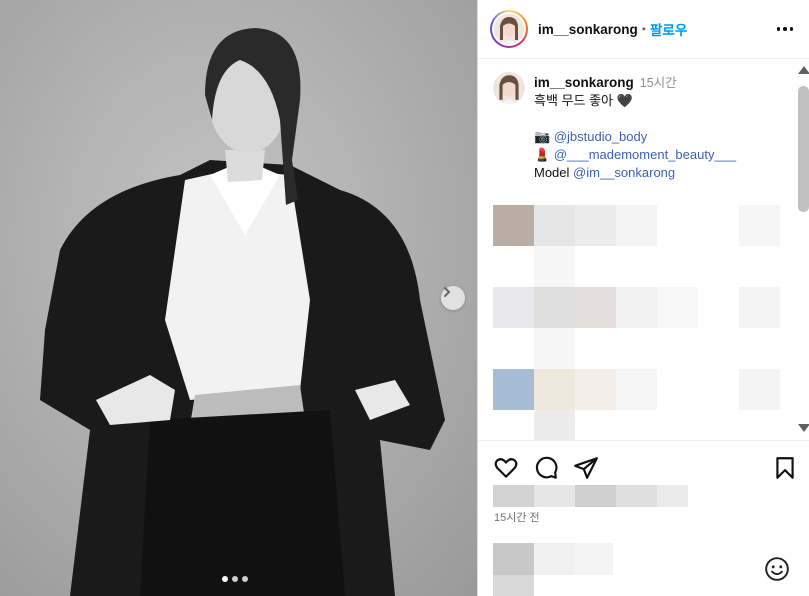 The width and height of the screenshot is (809, 596). I want to click on carousel-dots, so click(235, 579).